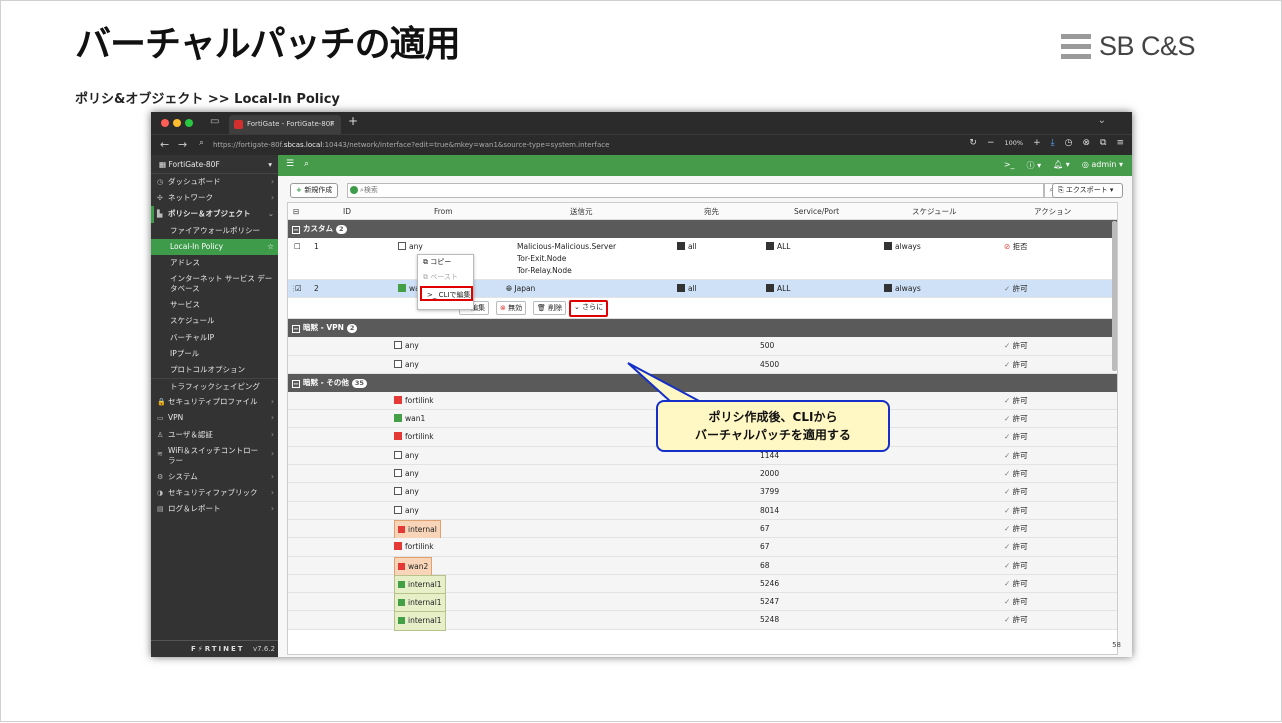 The height and width of the screenshot is (723, 1282). Describe the element at coordinates (702, 510) in the screenshot. I see `table-row: any 8014 ✓ 許可` at that location.